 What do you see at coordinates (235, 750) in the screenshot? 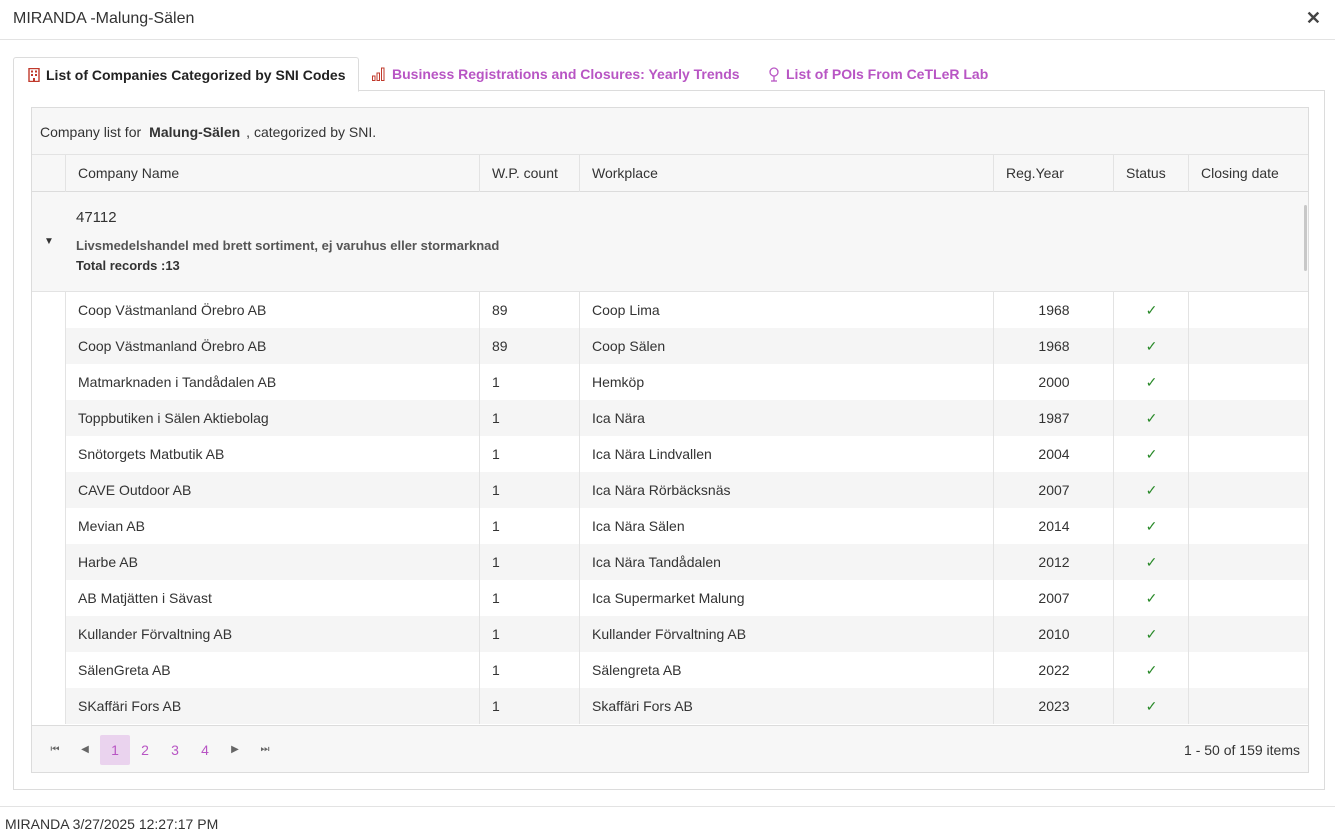
I see `next-page-icon: ▶` at bounding box center [235, 750].